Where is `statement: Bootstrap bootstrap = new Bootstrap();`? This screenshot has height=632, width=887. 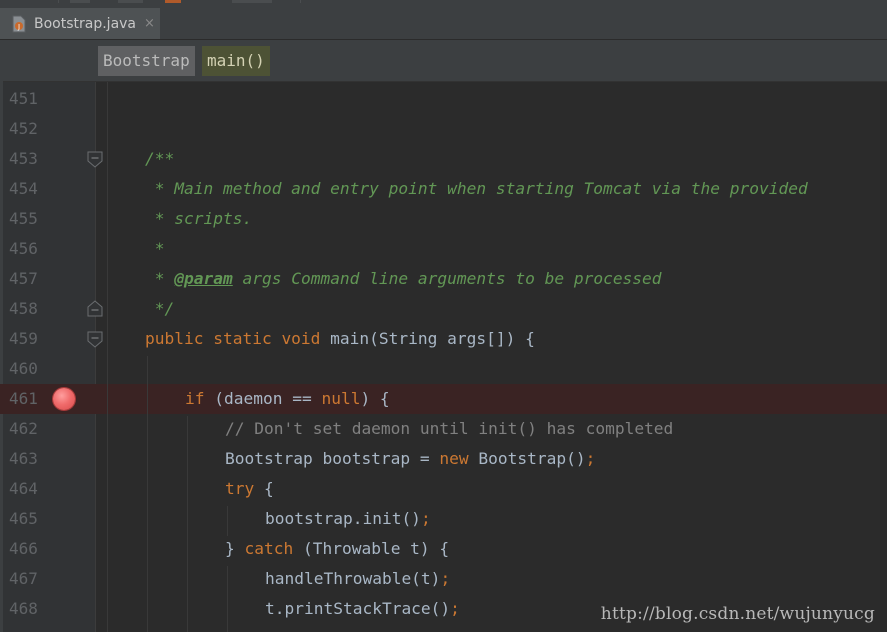
statement: Bootstrap bootstrap = new Bootstrap(); is located at coordinates (410, 459).